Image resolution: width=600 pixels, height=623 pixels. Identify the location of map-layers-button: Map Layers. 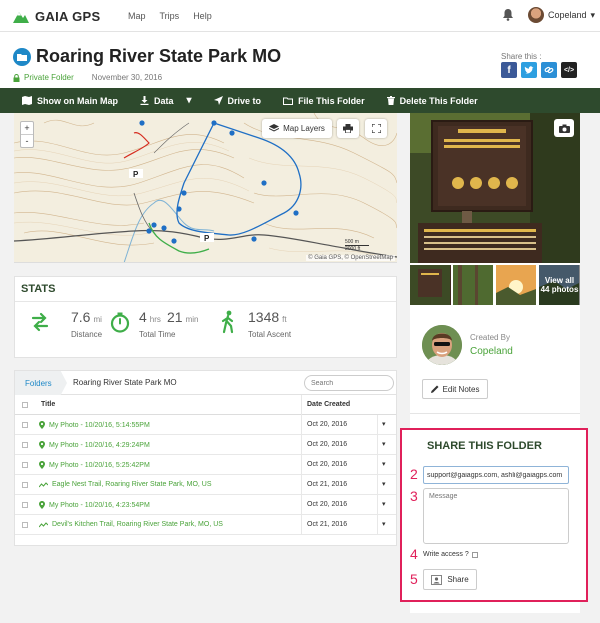
(297, 128).